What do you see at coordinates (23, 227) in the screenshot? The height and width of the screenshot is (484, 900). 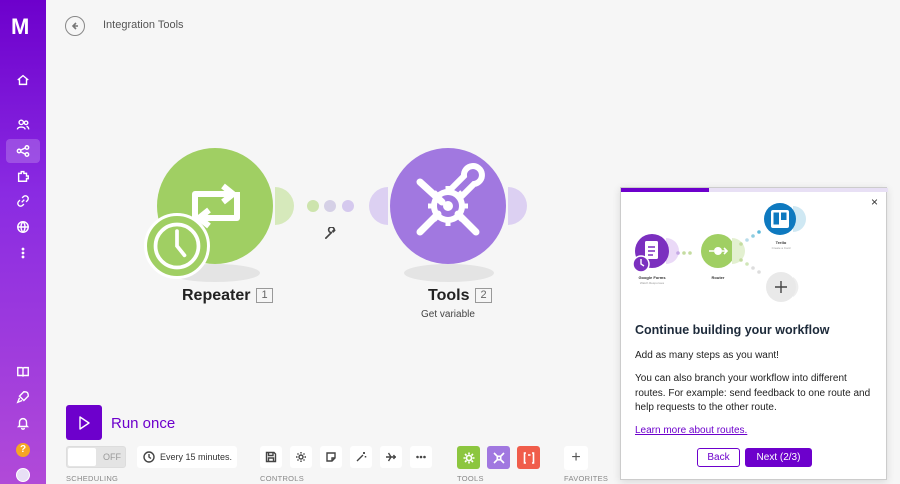 I see `webhooks-icon` at bounding box center [23, 227].